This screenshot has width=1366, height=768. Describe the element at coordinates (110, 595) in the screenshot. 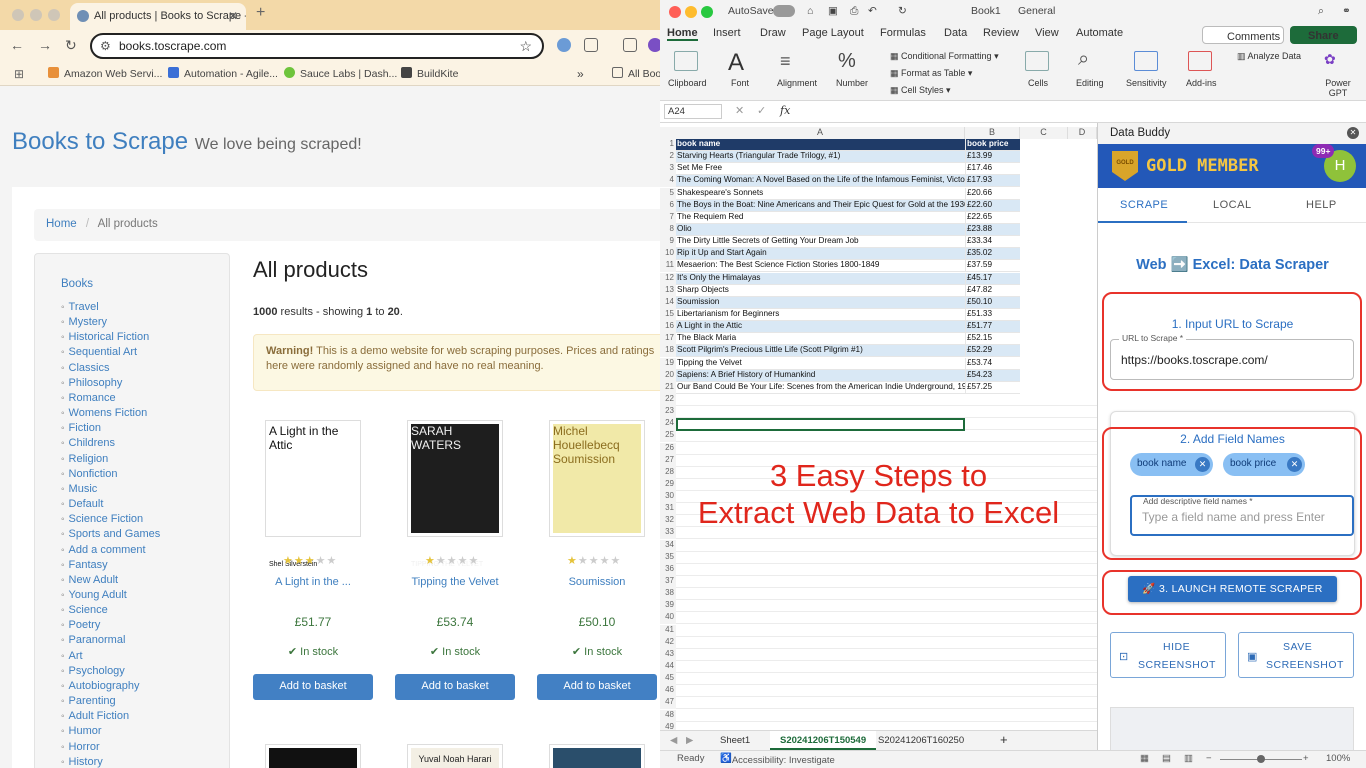

I see `category-link: Young Adult` at that location.